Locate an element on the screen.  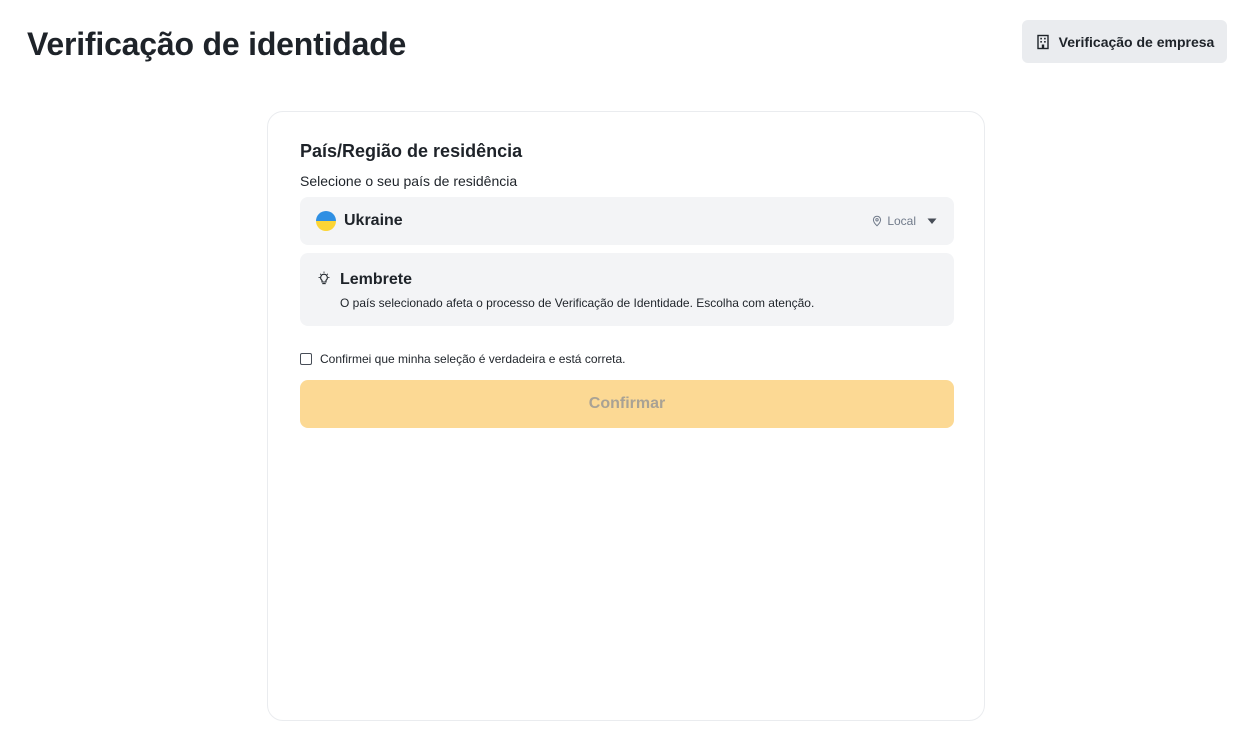
confirm-checkbox is located at coordinates (306, 359).